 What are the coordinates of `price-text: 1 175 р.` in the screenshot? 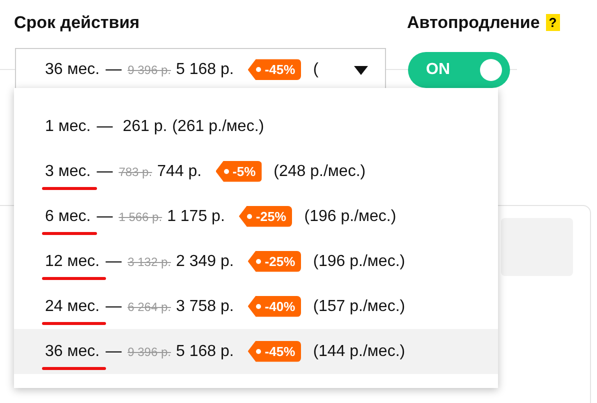 It's located at (196, 216).